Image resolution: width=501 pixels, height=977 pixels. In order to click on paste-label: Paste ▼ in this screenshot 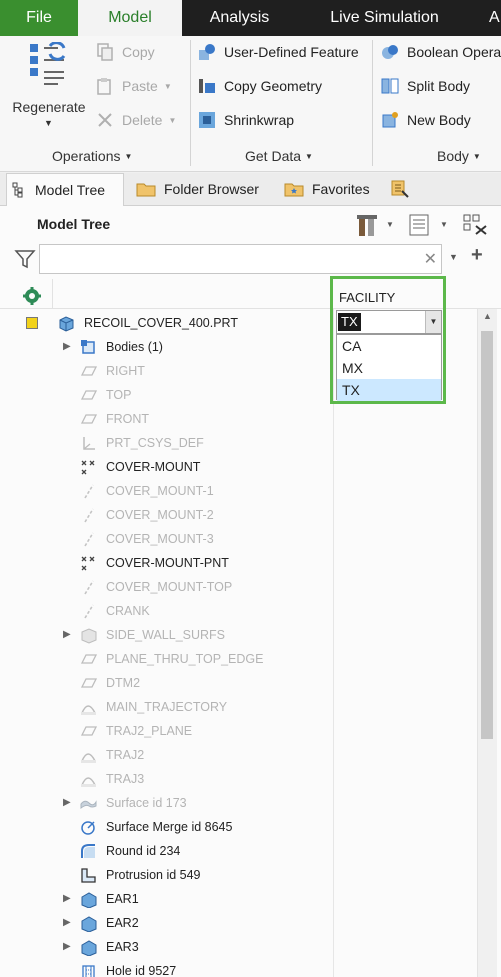, I will do `click(147, 86)`.